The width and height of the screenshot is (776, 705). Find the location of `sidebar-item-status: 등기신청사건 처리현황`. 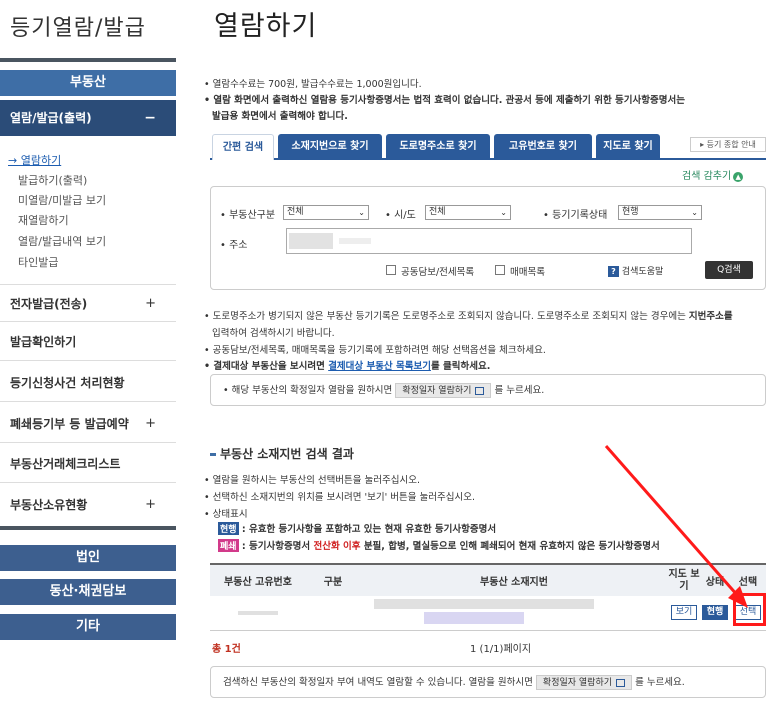

sidebar-item-status: 등기신청사건 처리현황 is located at coordinates (88, 383).